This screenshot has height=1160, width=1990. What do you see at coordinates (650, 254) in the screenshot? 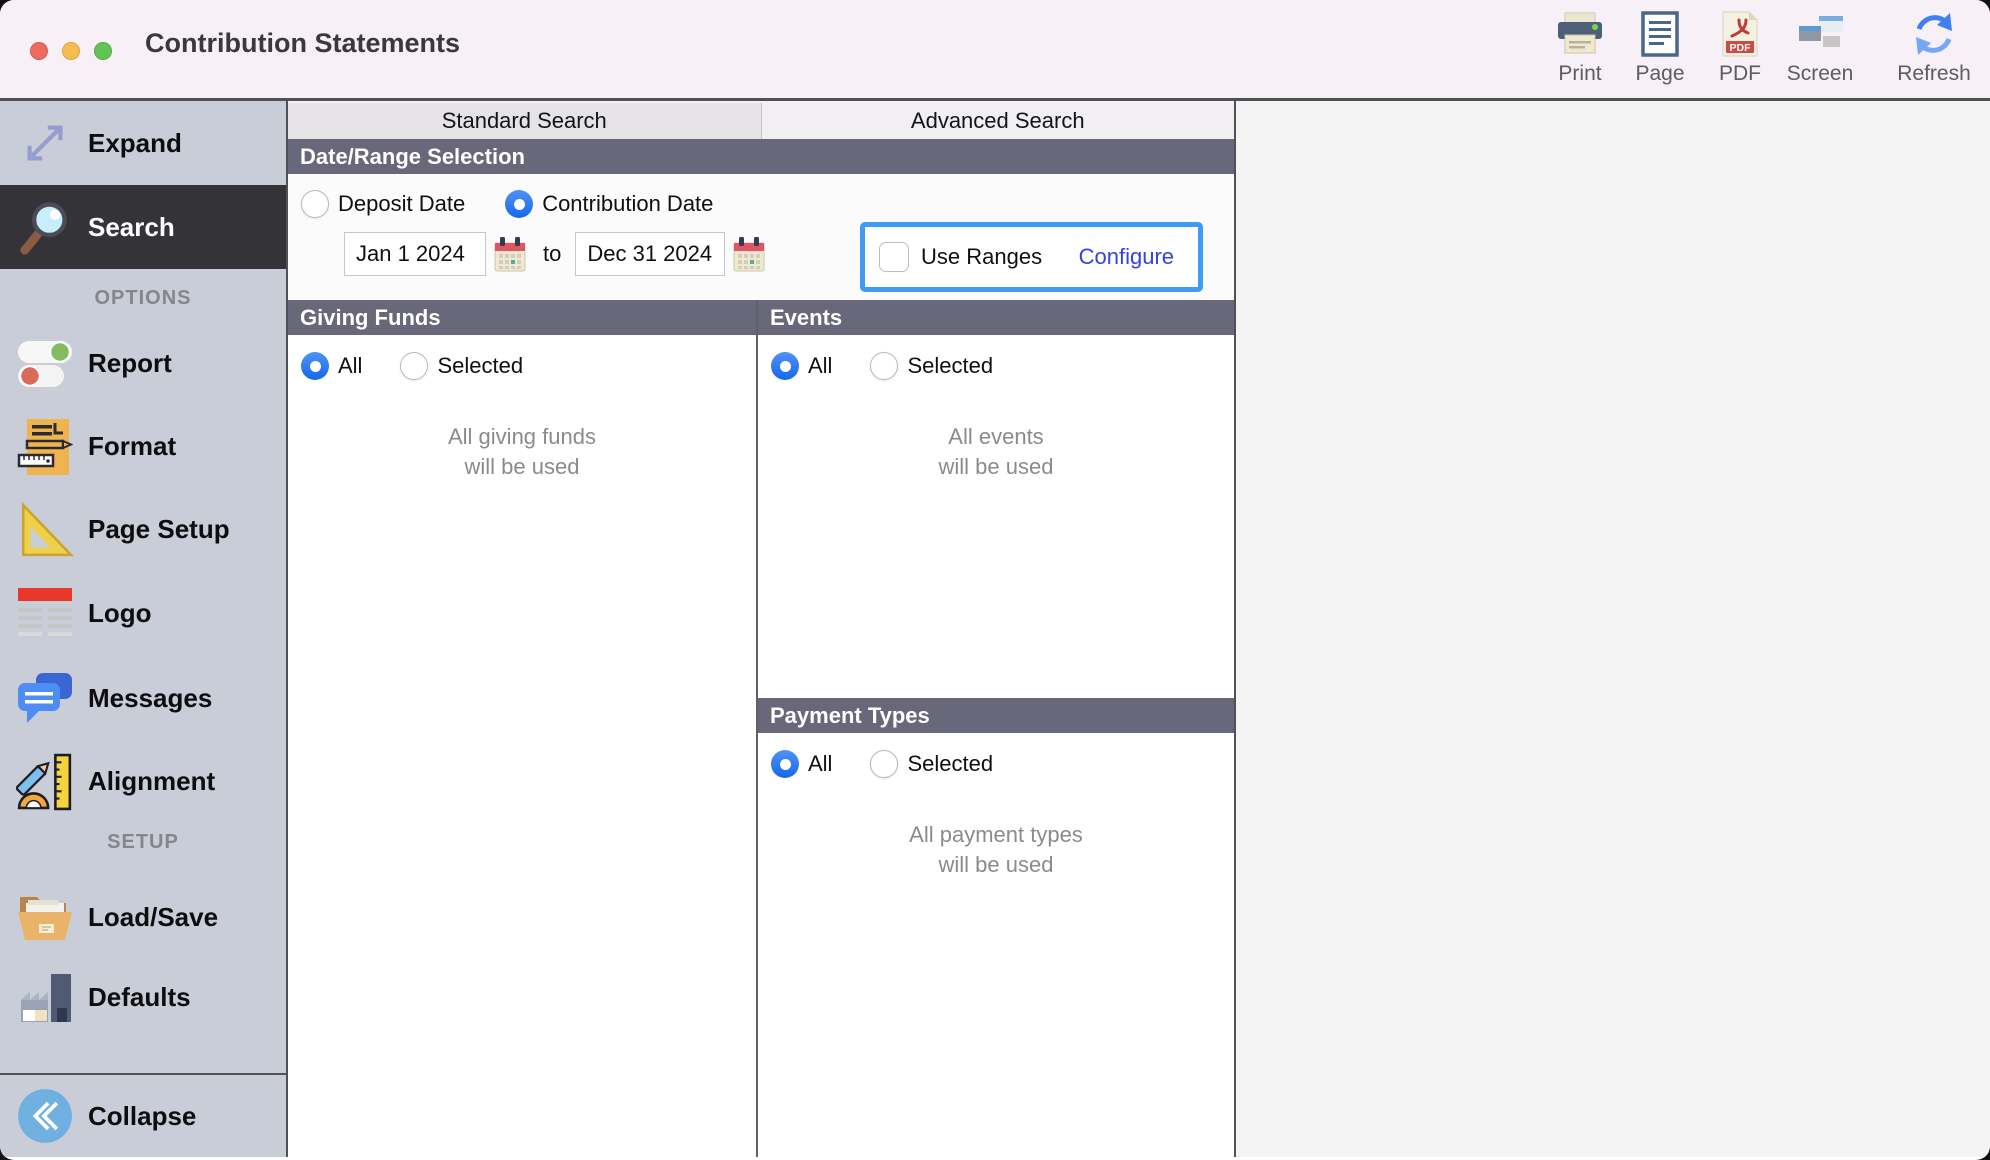
I see `to-date-input` at bounding box center [650, 254].